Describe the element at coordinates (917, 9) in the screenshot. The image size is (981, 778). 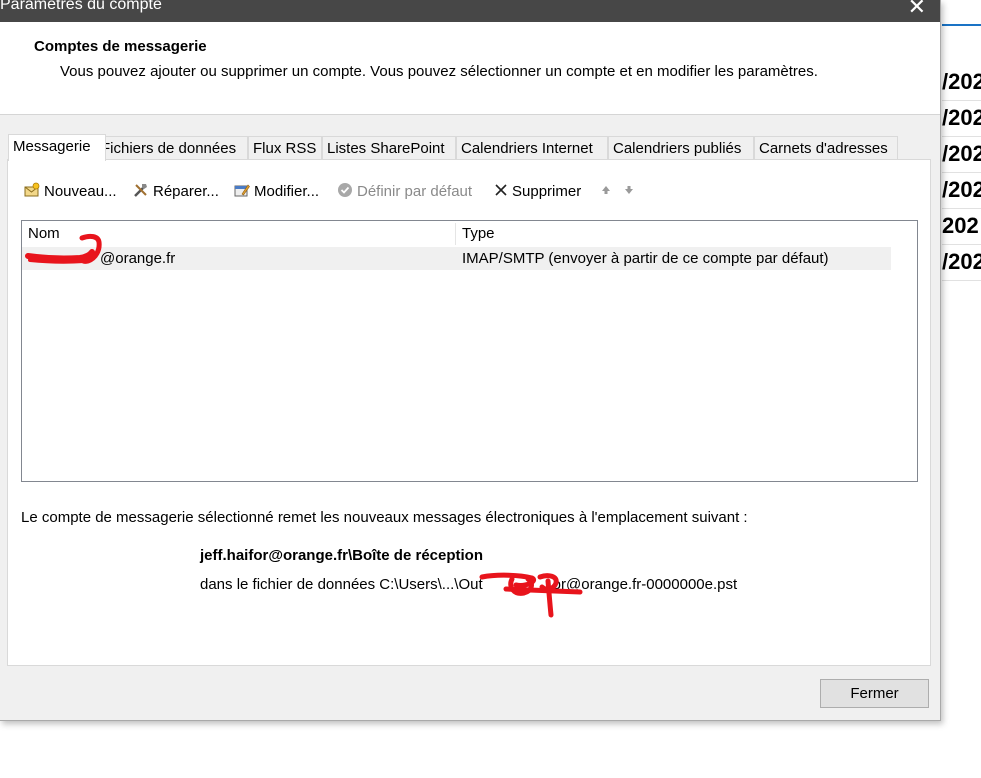
I see `close-icon: ✕` at that location.